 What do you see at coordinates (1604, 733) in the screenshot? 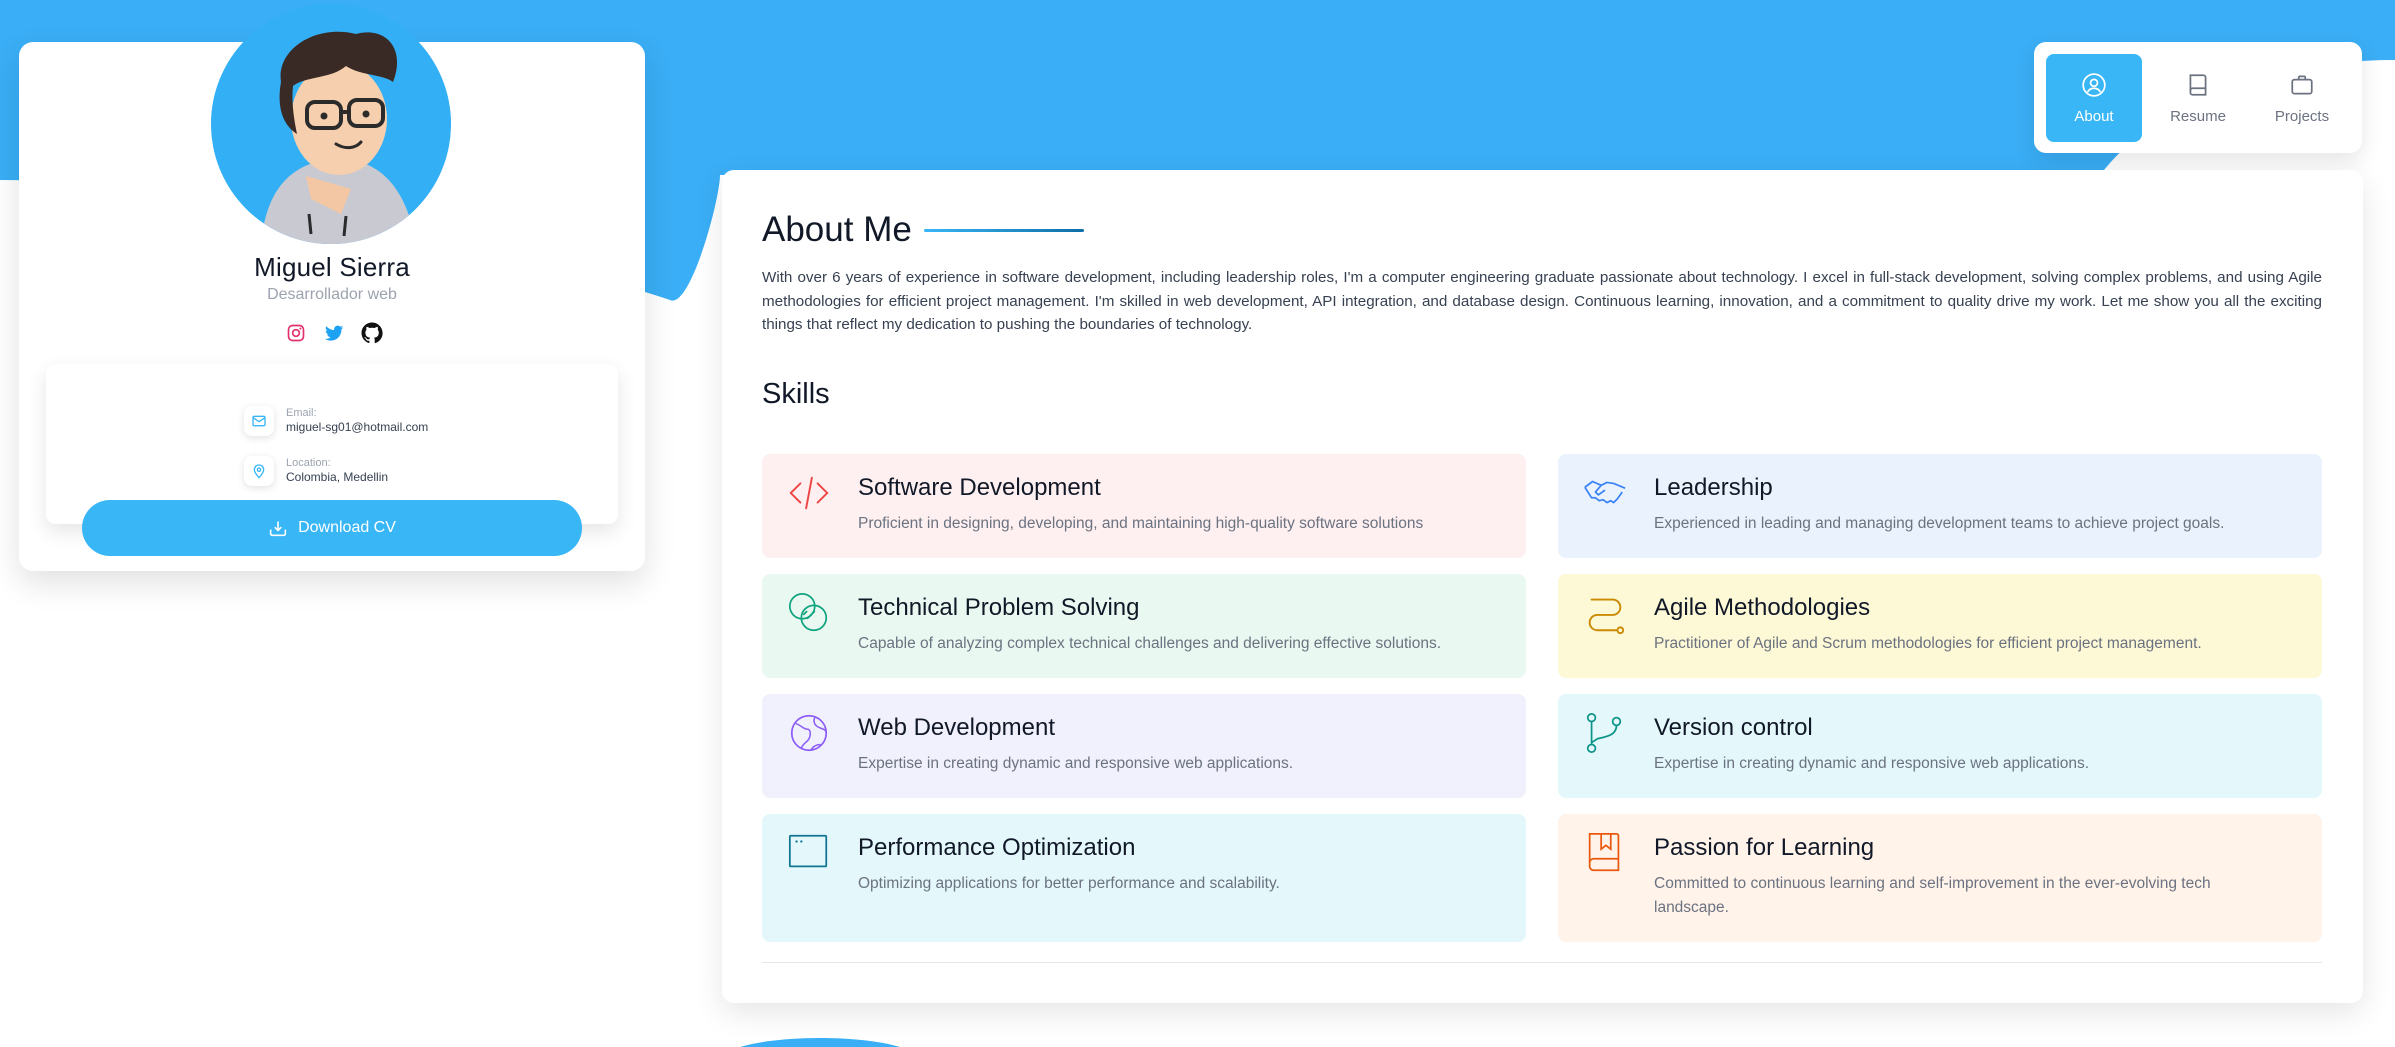
I see `git-branch-icon` at bounding box center [1604, 733].